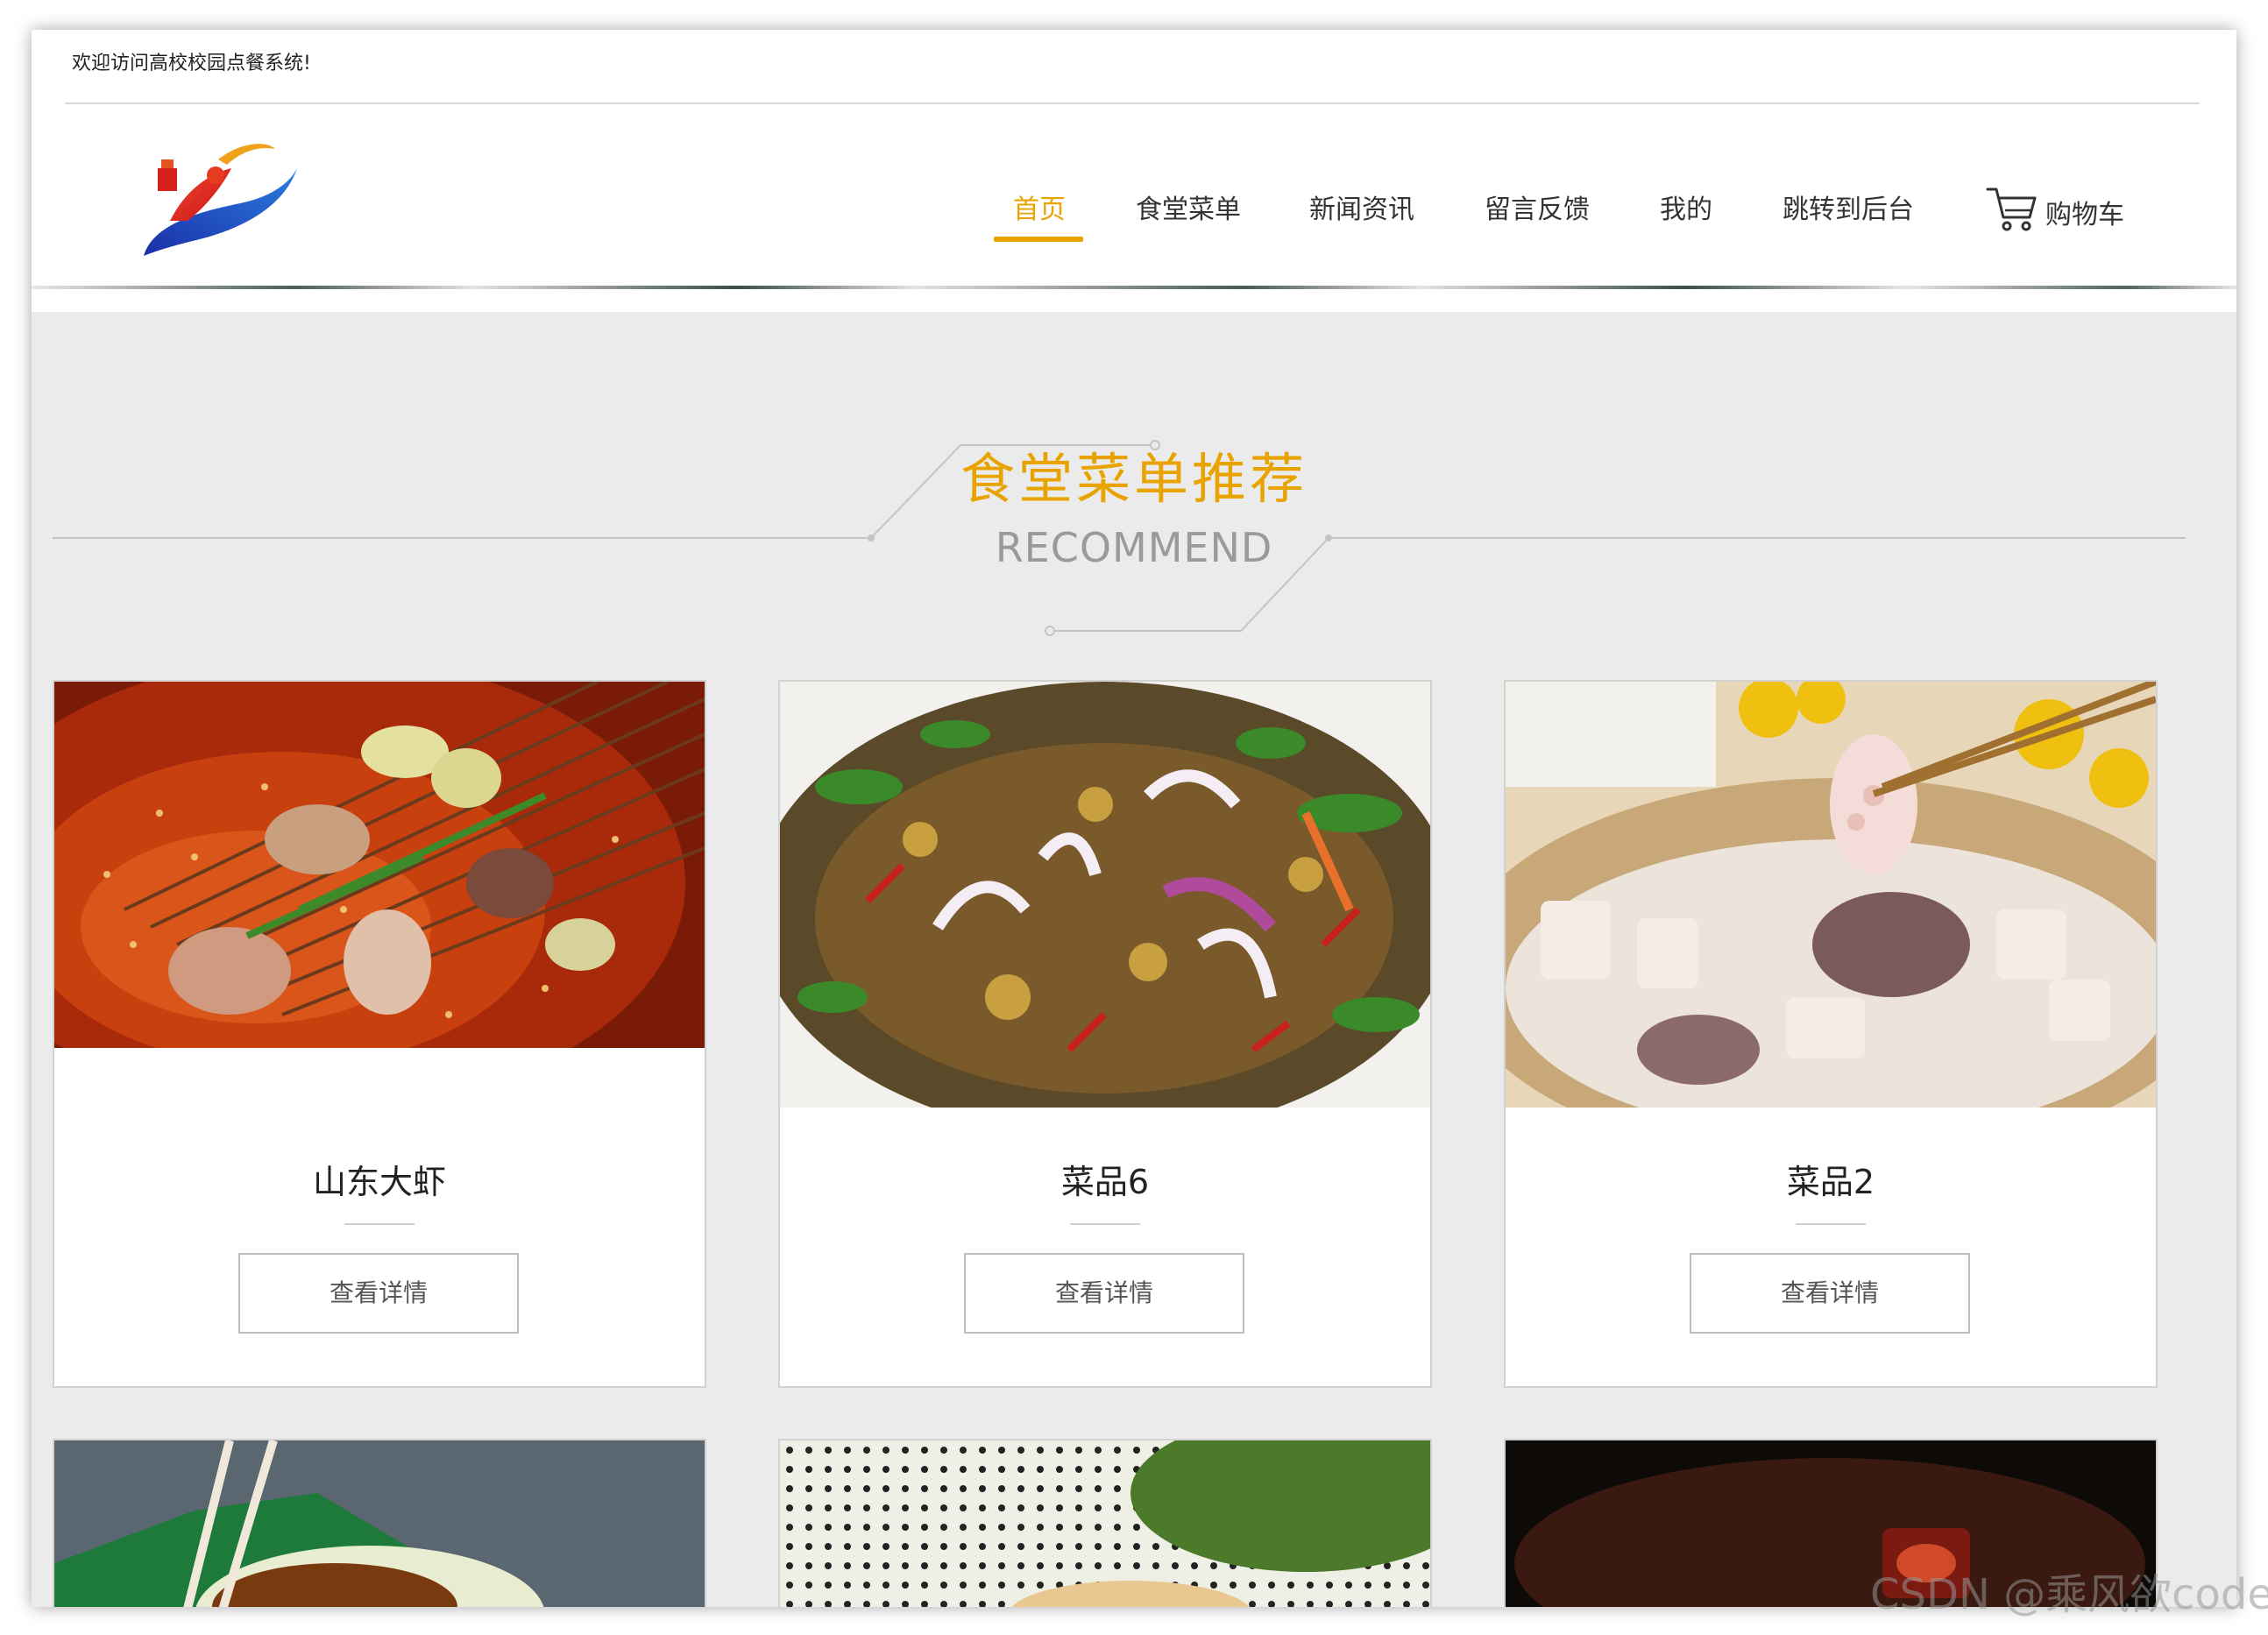  I want to click on cart-link: 购物车, so click(2055, 209).